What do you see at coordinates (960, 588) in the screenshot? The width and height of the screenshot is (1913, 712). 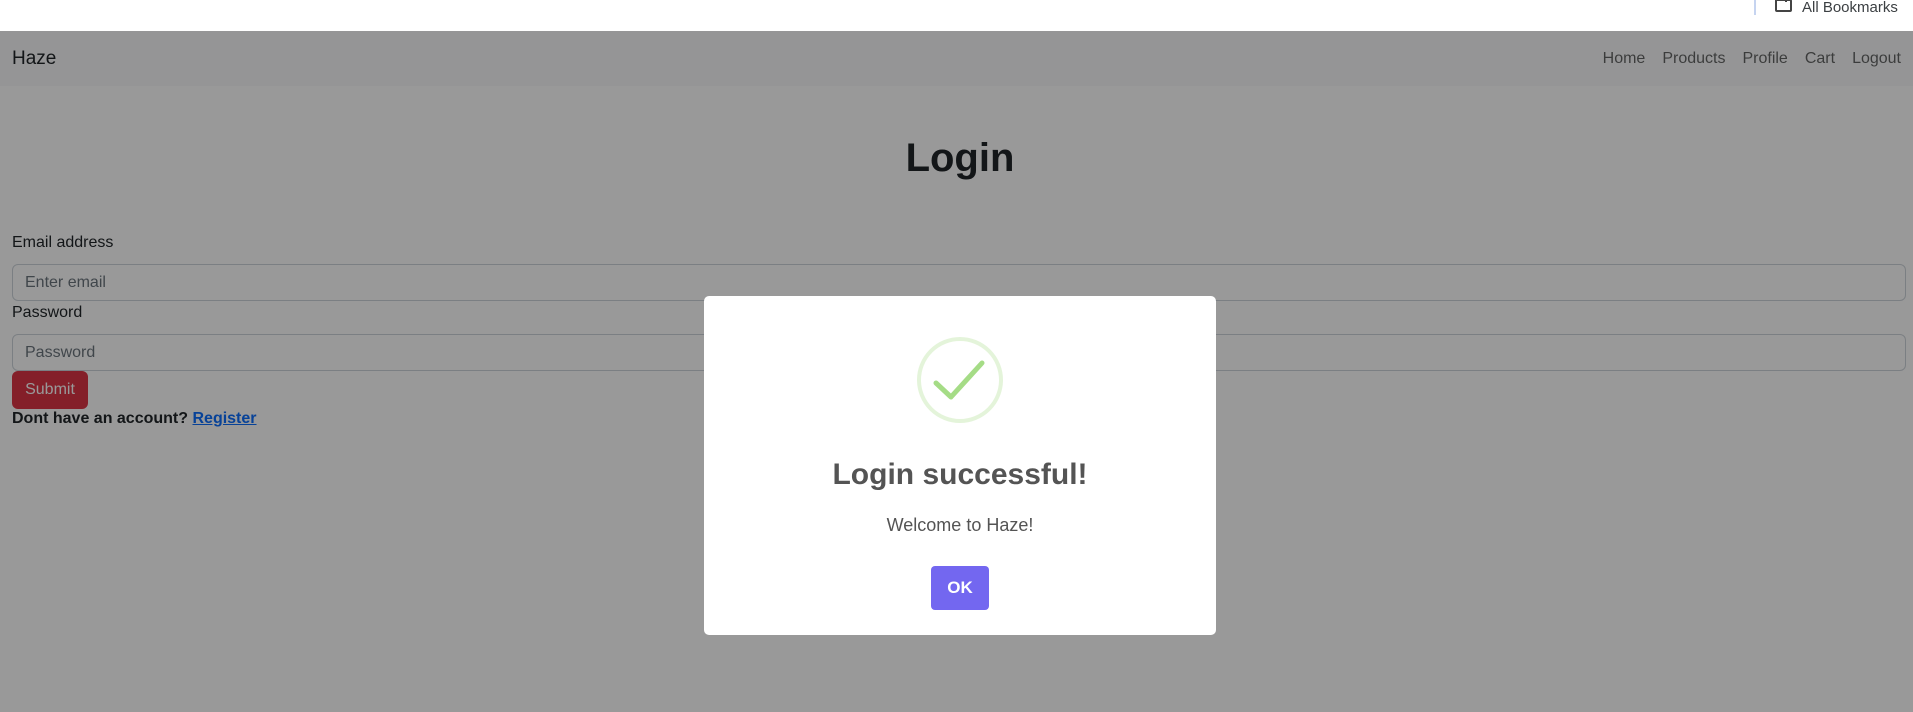 I see `ok-button: OK` at bounding box center [960, 588].